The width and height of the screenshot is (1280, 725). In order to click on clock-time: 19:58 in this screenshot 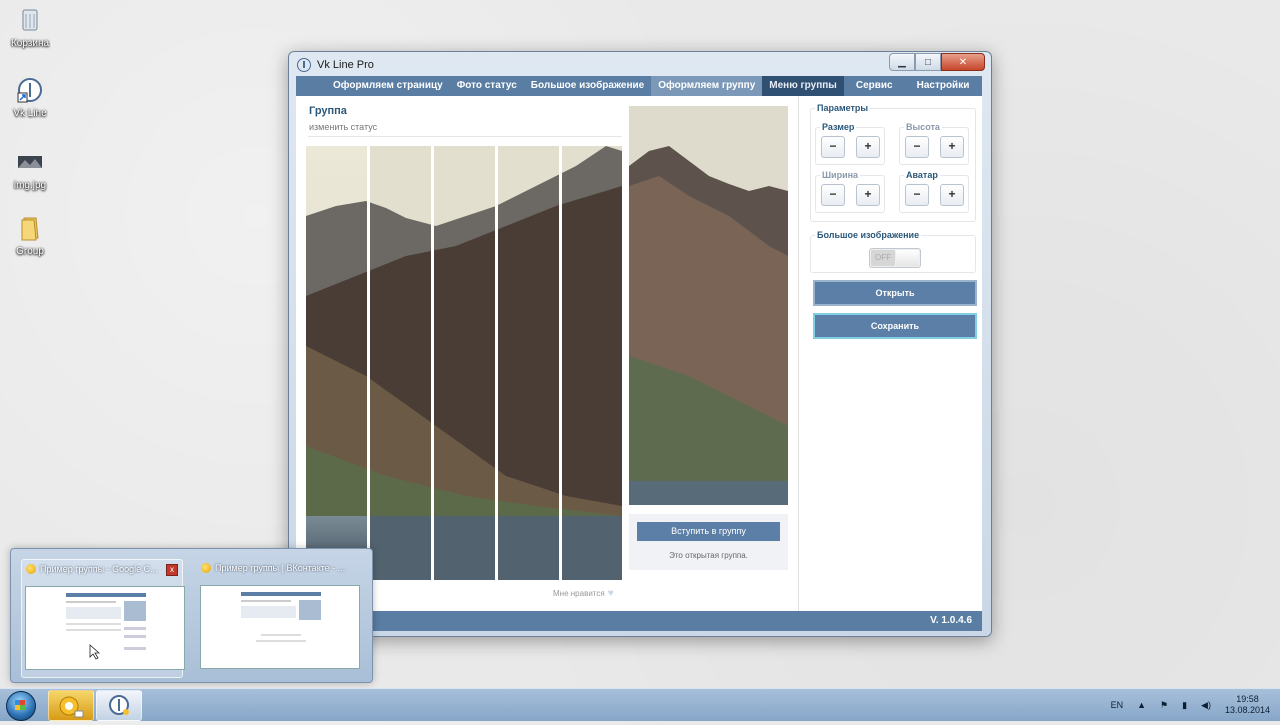, I will do `click(1247, 699)`.